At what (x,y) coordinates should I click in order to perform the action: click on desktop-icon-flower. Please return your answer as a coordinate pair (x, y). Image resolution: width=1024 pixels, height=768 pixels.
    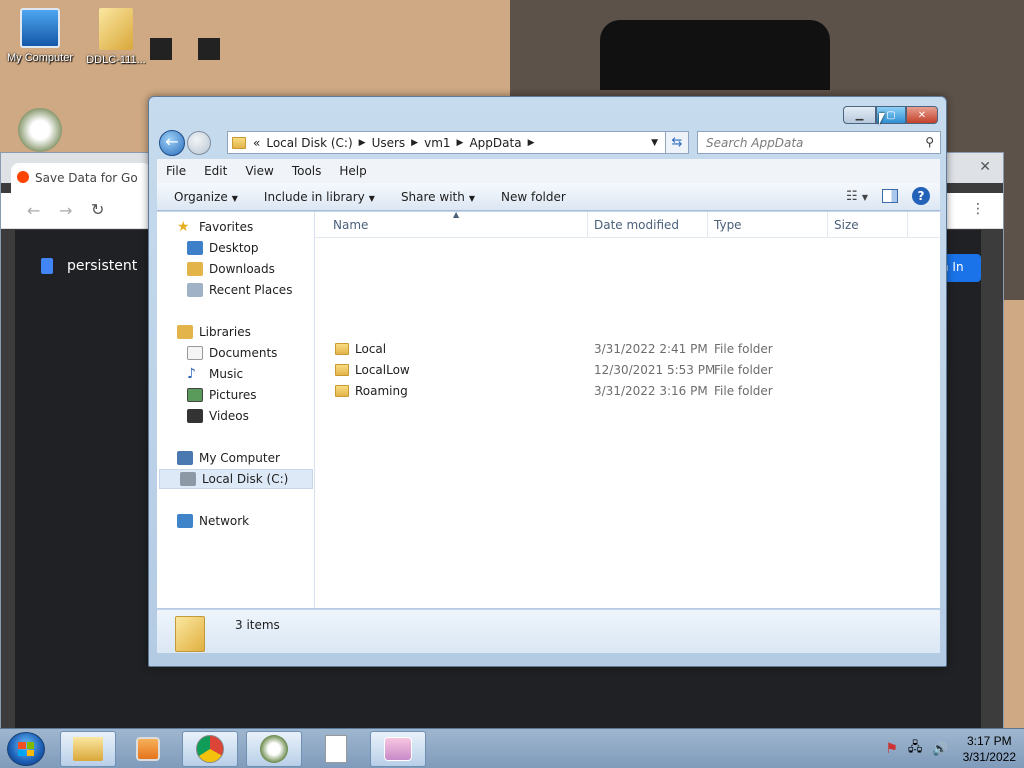
    Looking at the image, I should click on (40, 130).